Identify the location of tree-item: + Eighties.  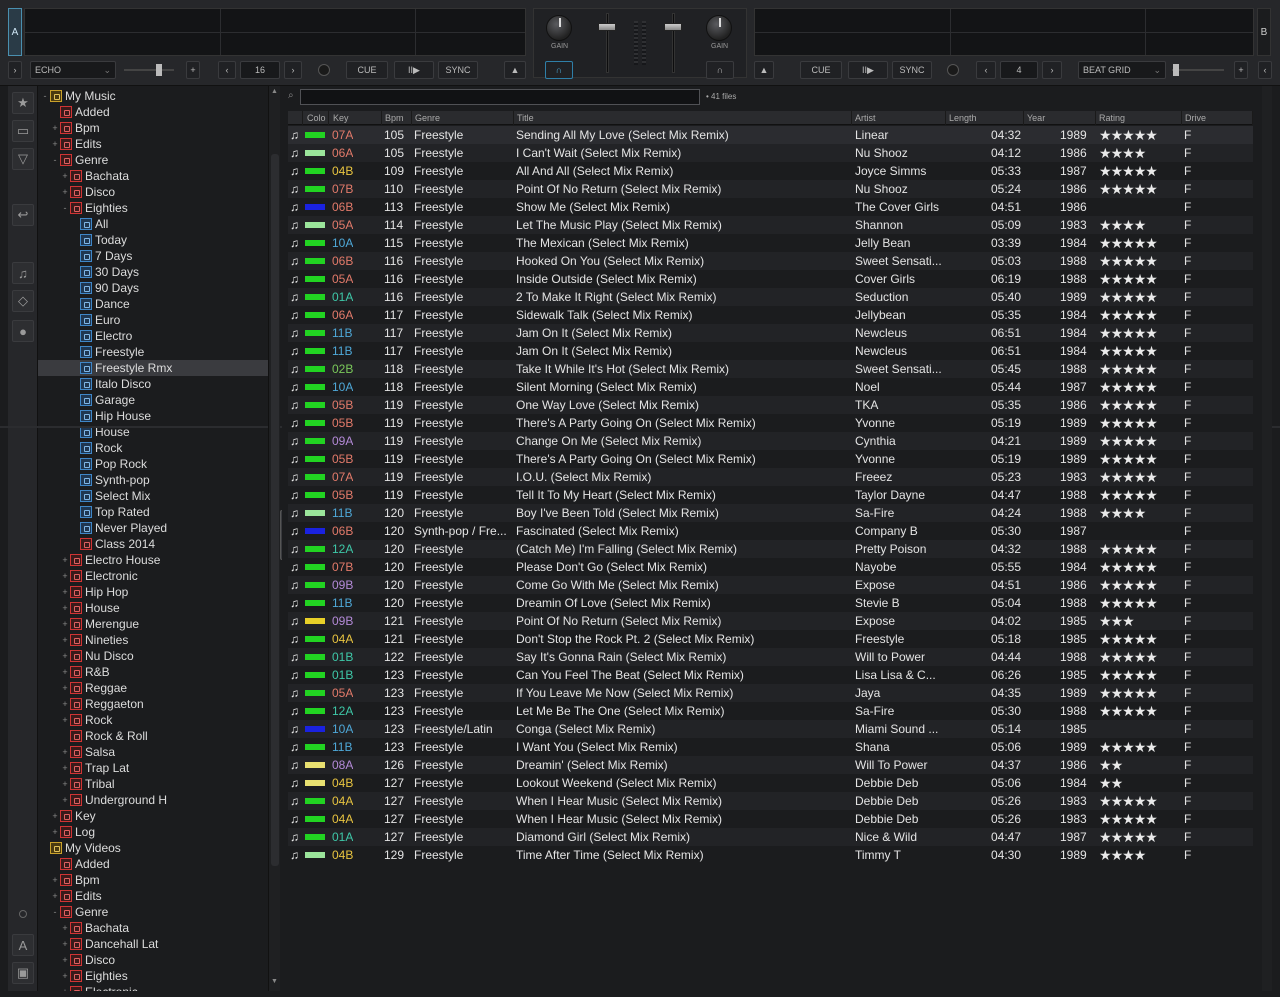
(93, 976).